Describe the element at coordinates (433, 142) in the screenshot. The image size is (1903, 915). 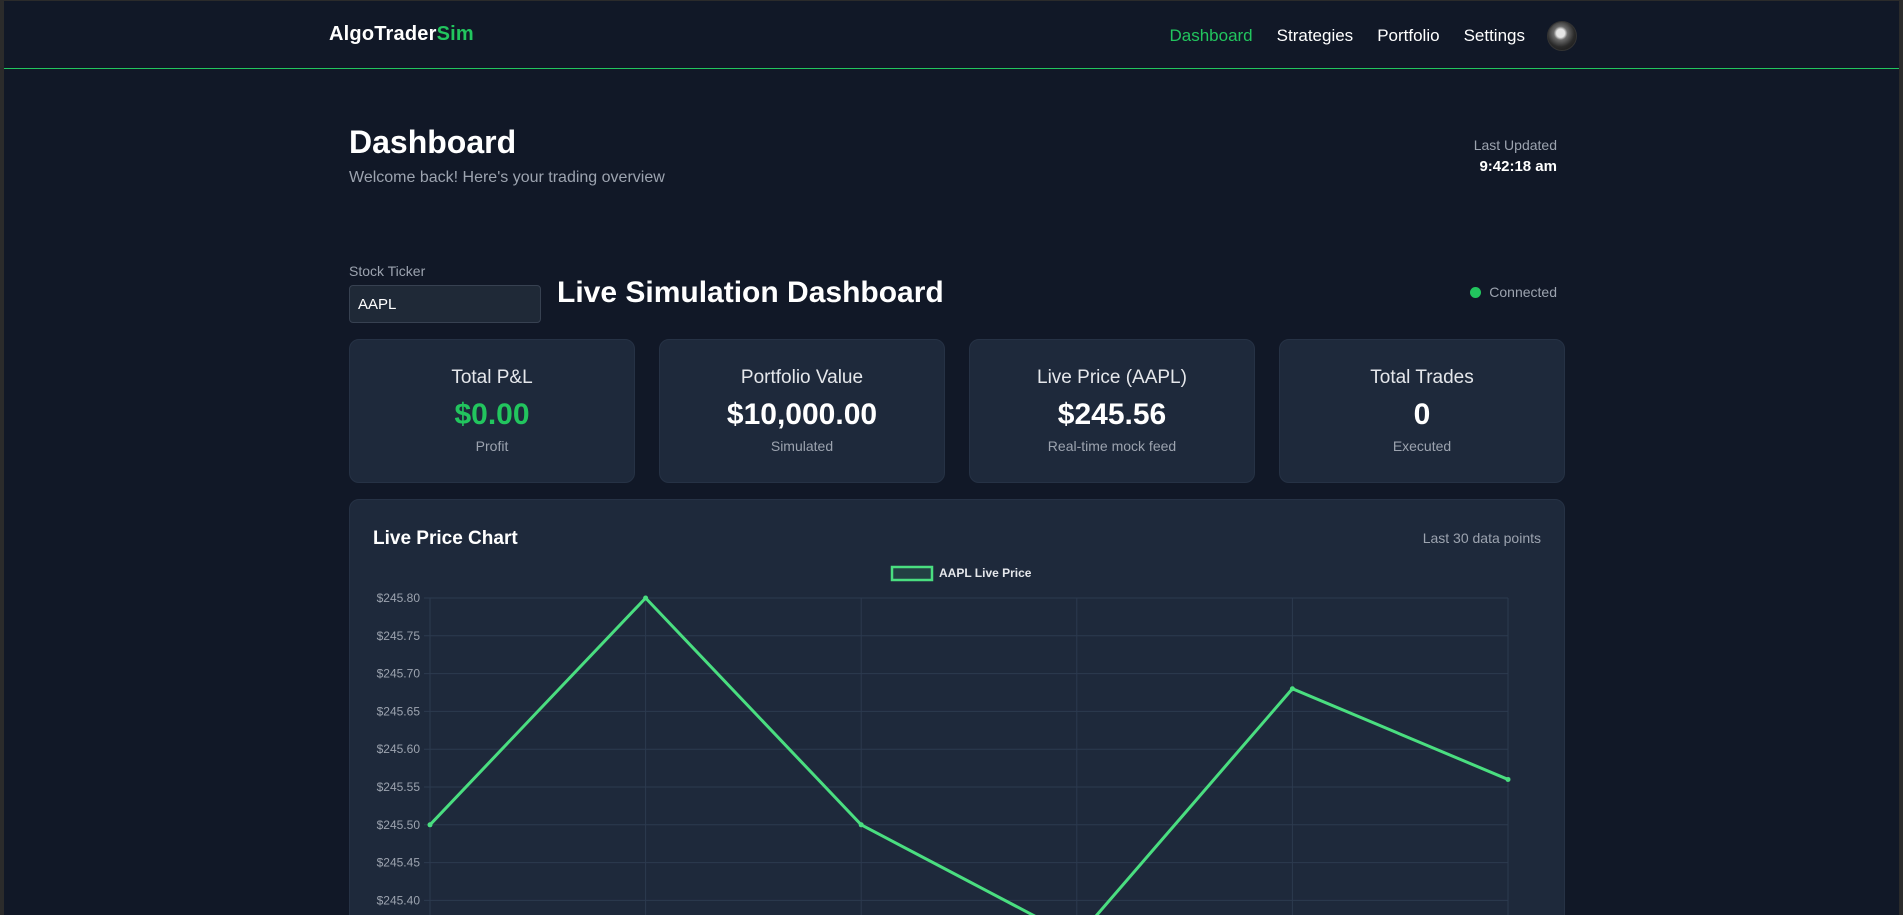
I see `page-title: Dashboard` at that location.